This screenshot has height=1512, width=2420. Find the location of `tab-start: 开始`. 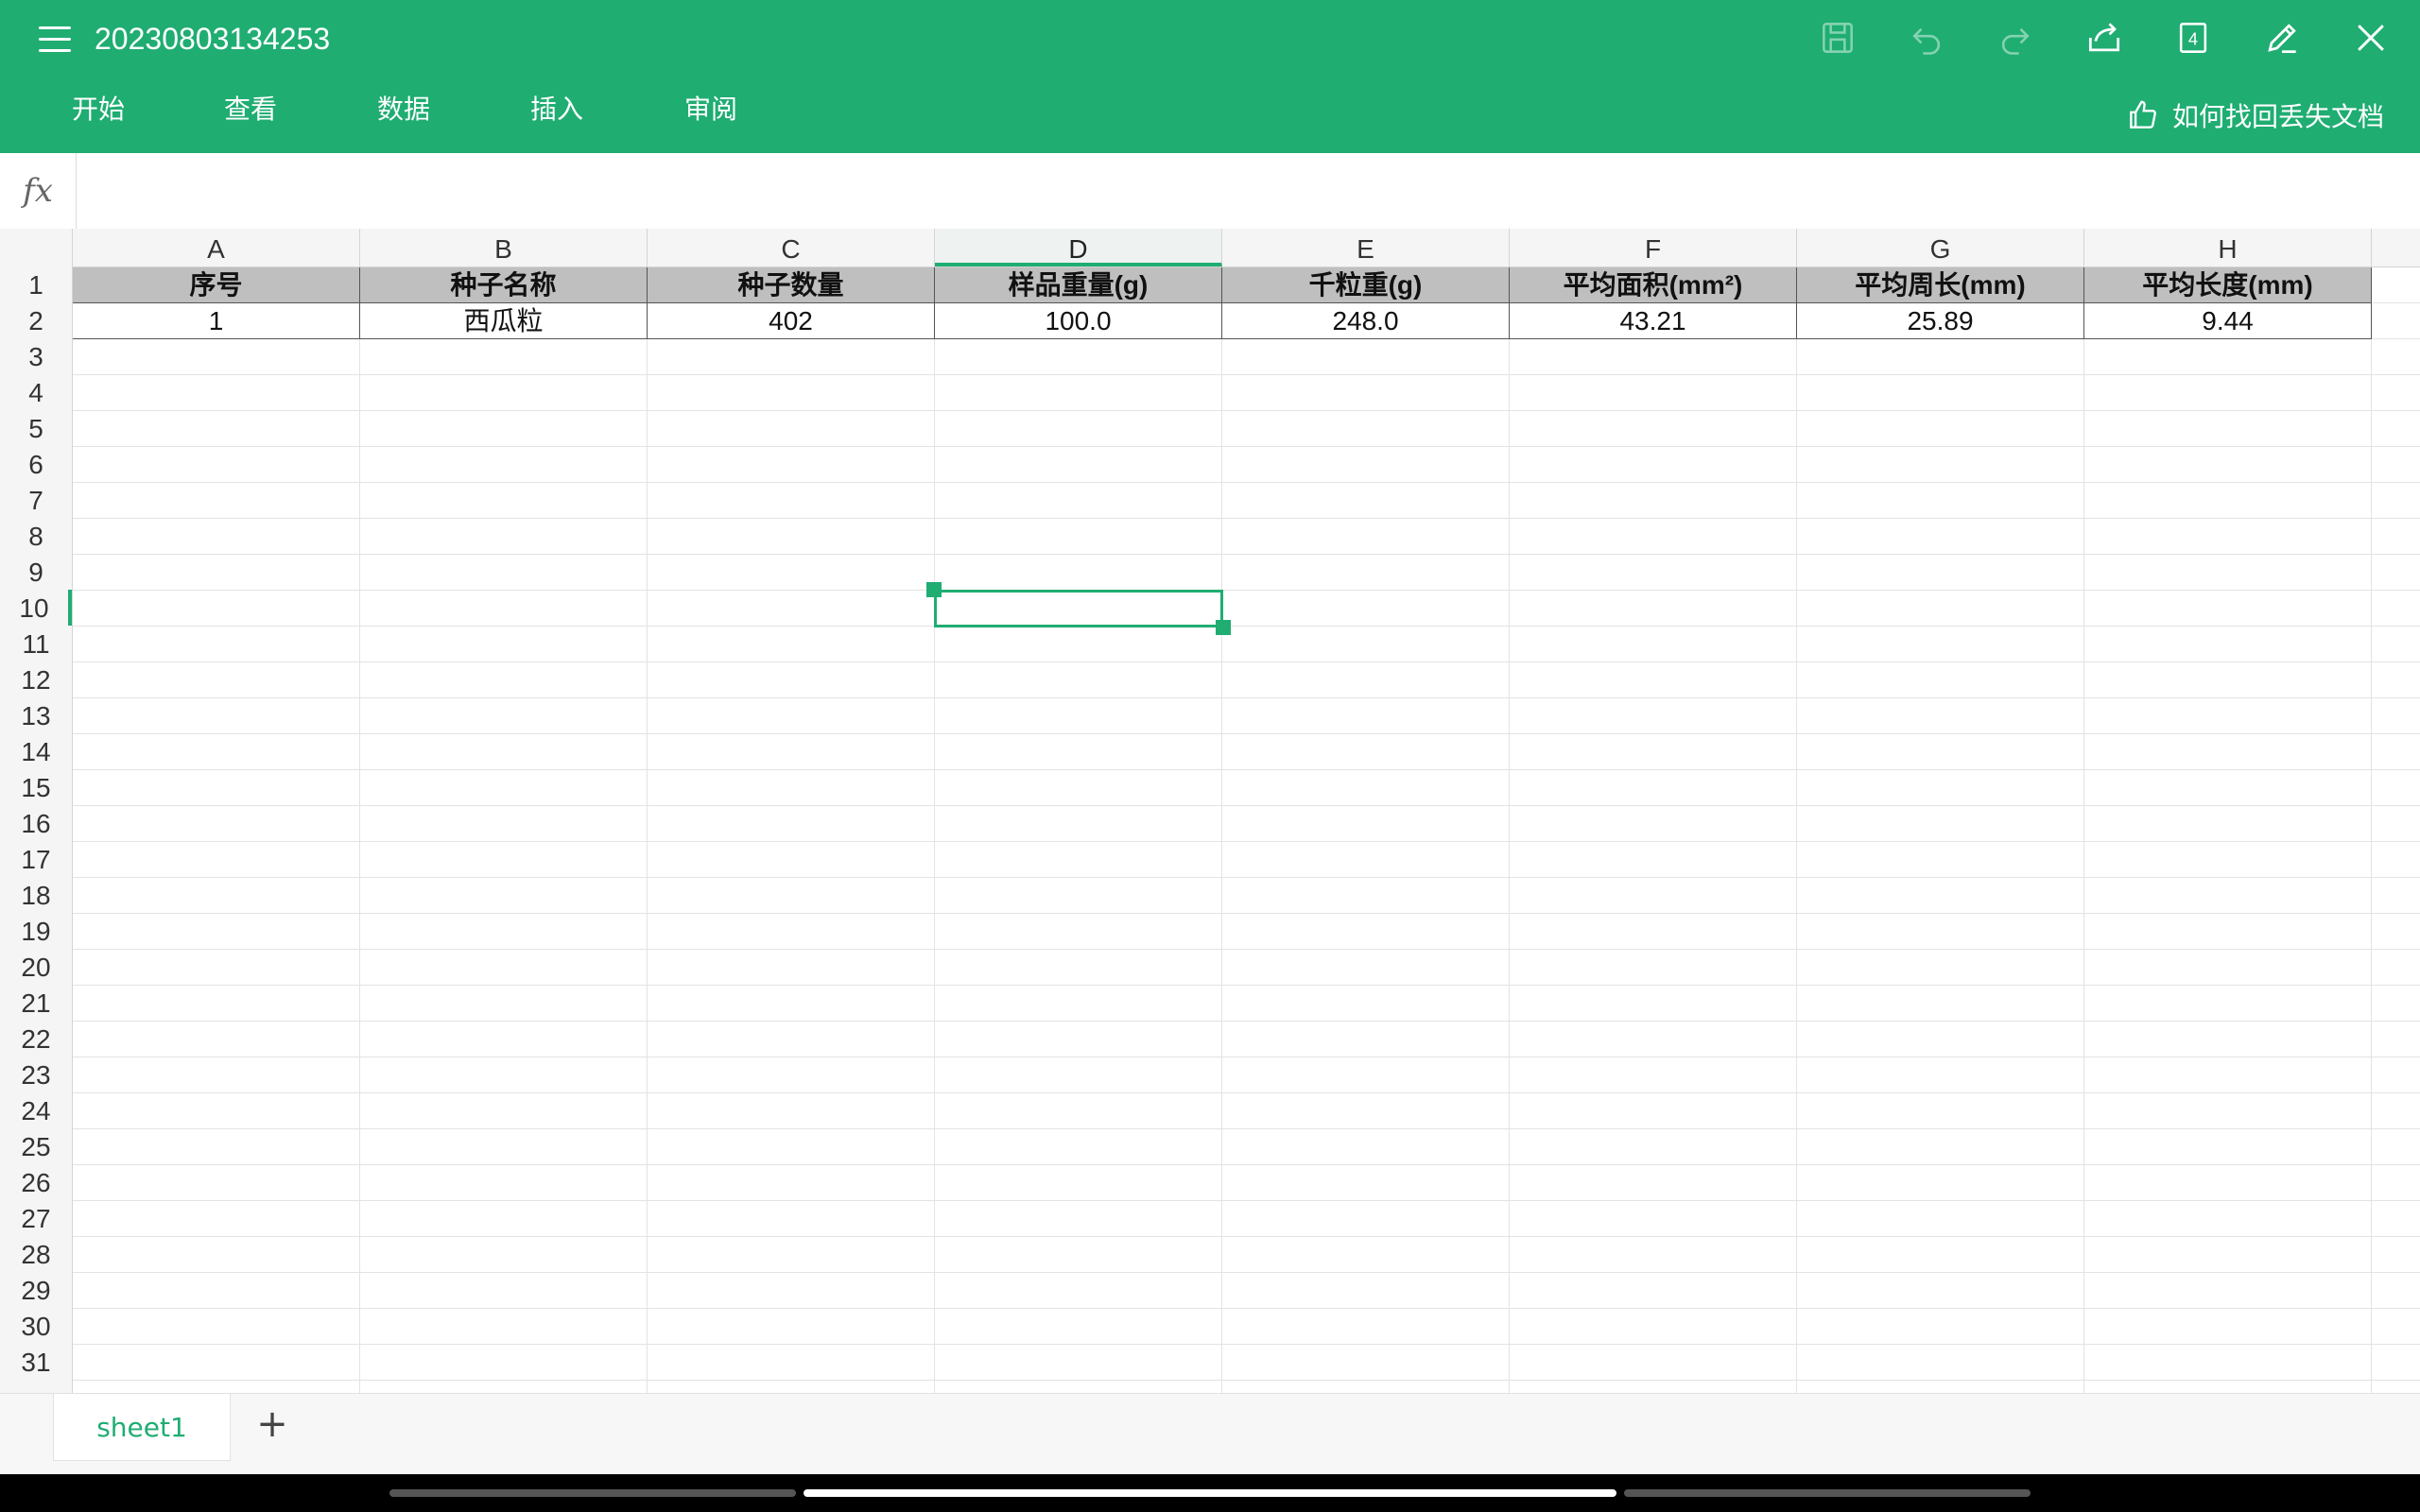

tab-start: 开始 is located at coordinates (99, 110).